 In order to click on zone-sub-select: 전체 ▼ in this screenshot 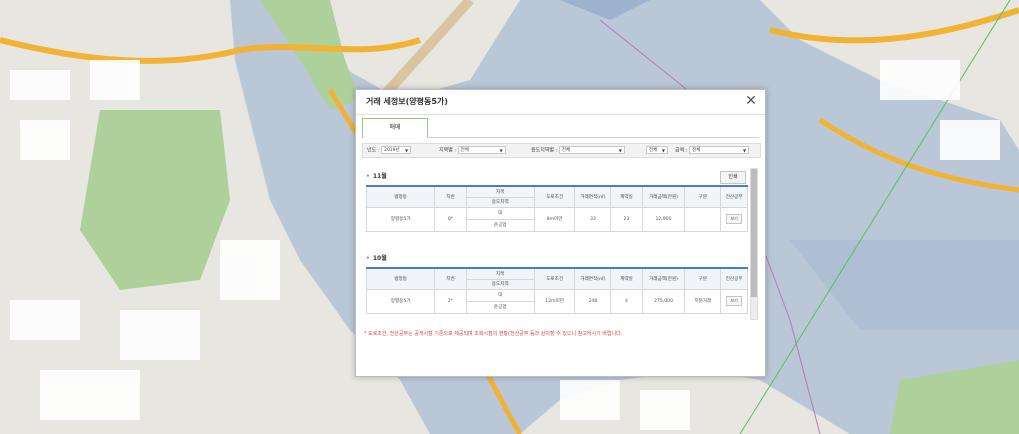, I will do `click(657, 150)`.